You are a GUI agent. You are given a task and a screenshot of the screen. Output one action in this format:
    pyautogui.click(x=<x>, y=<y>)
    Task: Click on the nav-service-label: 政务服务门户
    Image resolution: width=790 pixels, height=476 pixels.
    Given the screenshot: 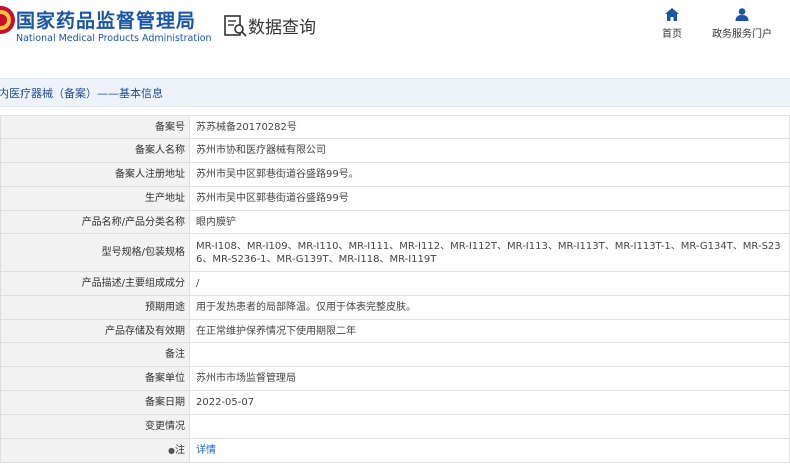 What is the action you would take?
    pyautogui.click(x=742, y=34)
    